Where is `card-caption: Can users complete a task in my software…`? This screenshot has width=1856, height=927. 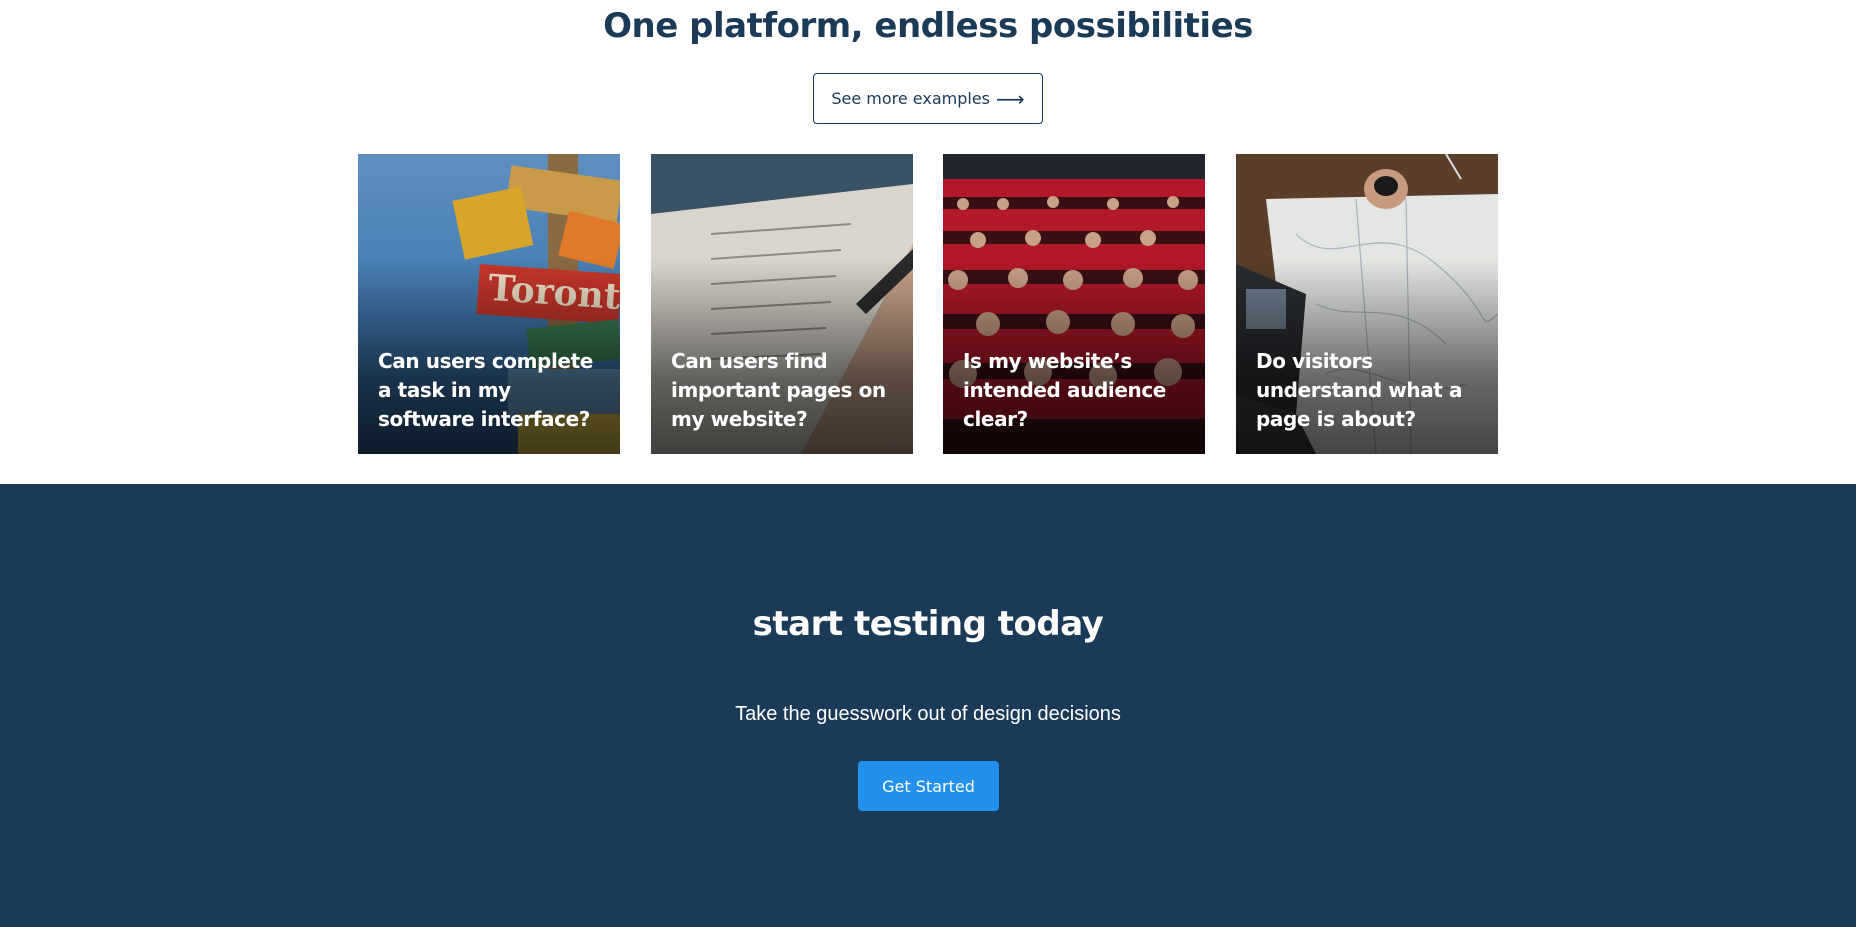 card-caption: Can users complete a task in my software… is located at coordinates (485, 390).